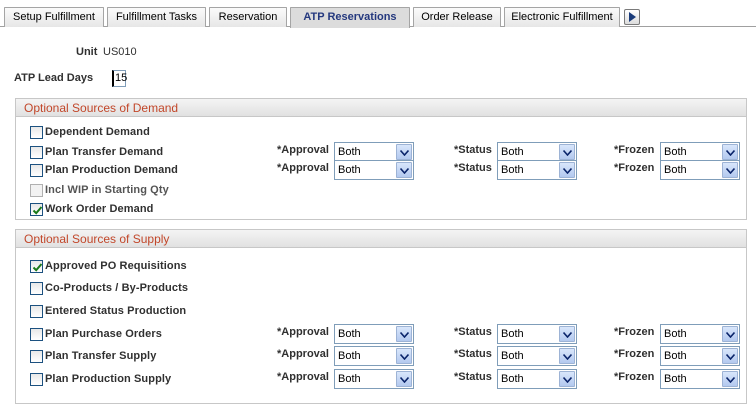 This screenshot has width=756, height=410. What do you see at coordinates (36, 170) in the screenshot?
I see `plan-production-demand-checkbox` at bounding box center [36, 170].